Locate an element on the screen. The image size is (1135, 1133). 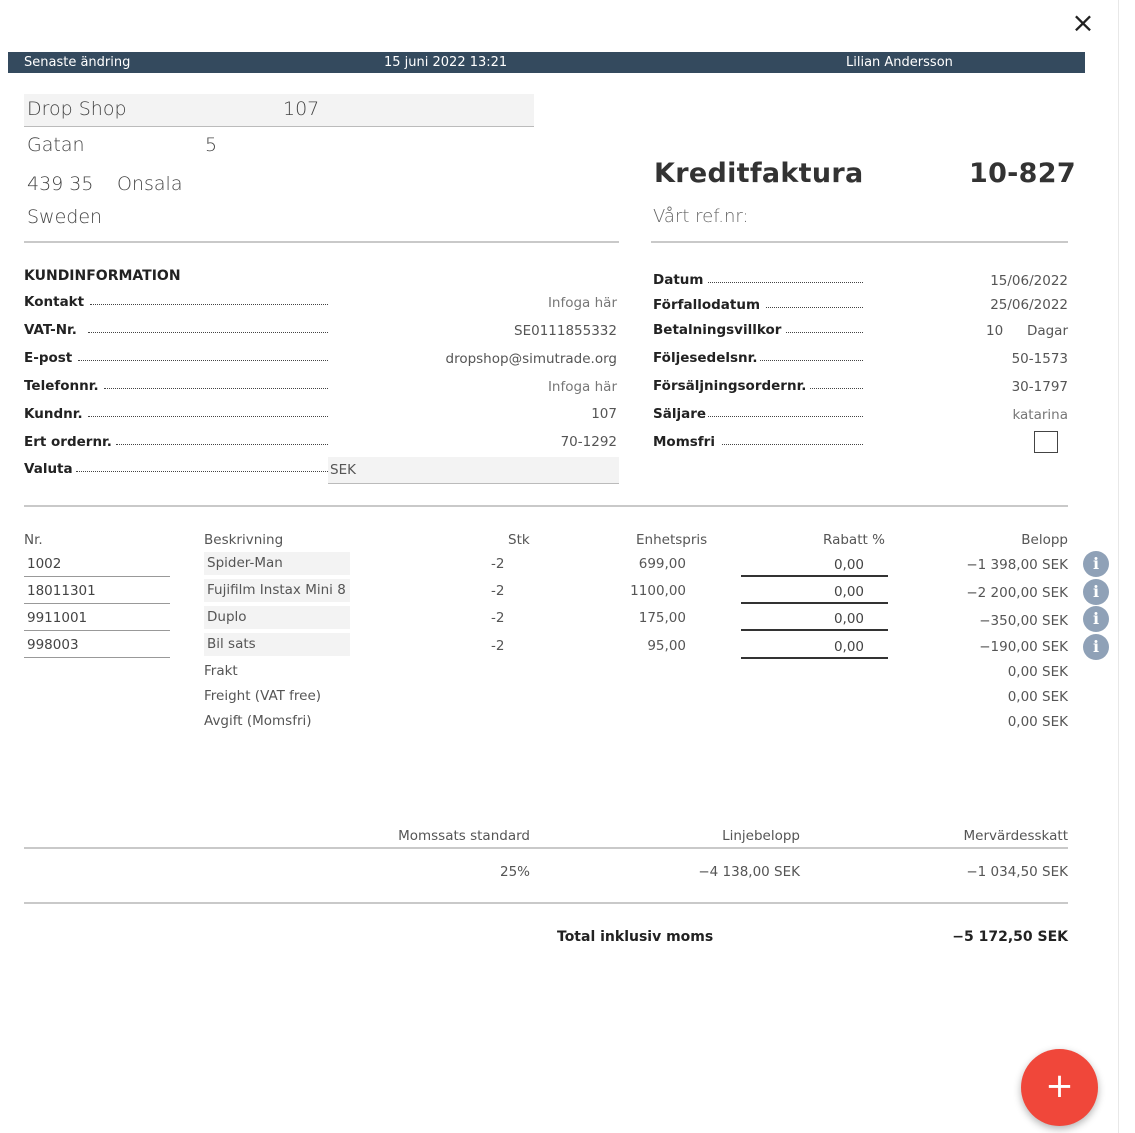
line-item-description: Bil sats is located at coordinates (277, 644).